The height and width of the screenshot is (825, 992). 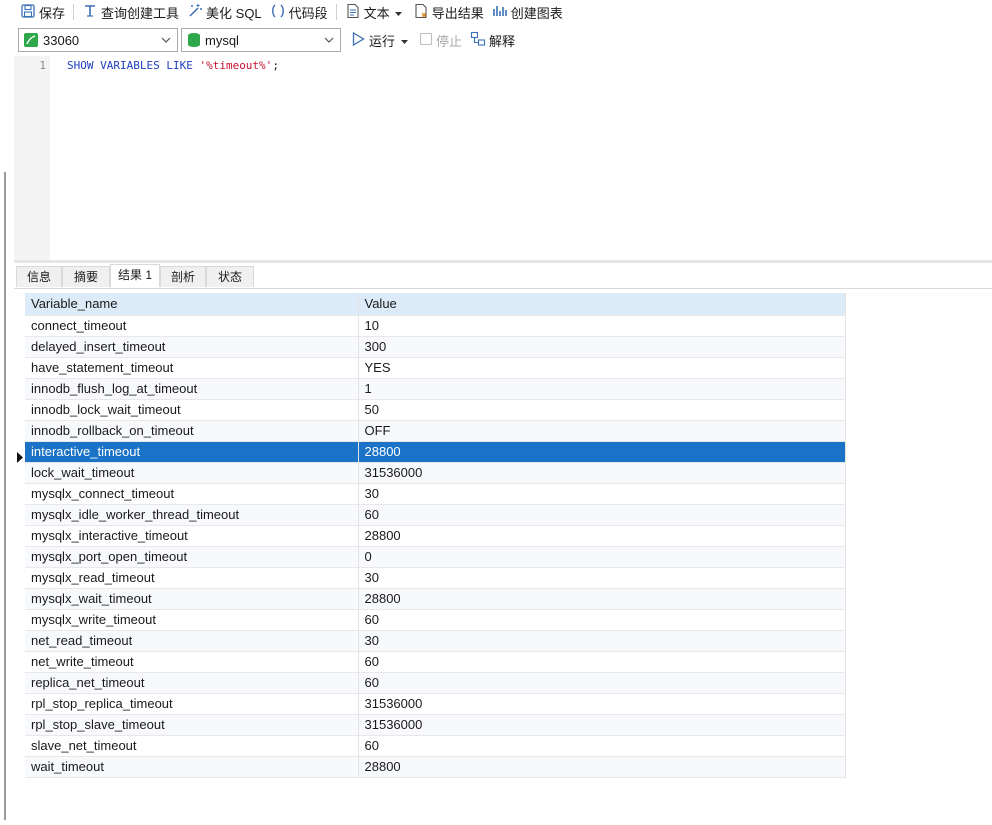 I want to click on table-row: mysqlx_wait_timeout 28800, so click(x=435, y=599).